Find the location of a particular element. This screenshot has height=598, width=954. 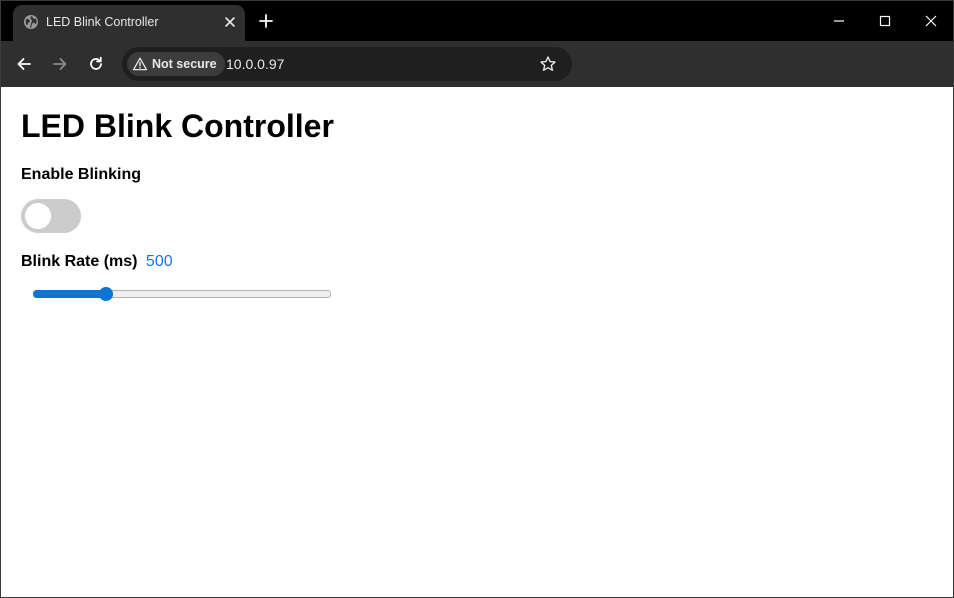

close-icon is located at coordinates (931, 21).